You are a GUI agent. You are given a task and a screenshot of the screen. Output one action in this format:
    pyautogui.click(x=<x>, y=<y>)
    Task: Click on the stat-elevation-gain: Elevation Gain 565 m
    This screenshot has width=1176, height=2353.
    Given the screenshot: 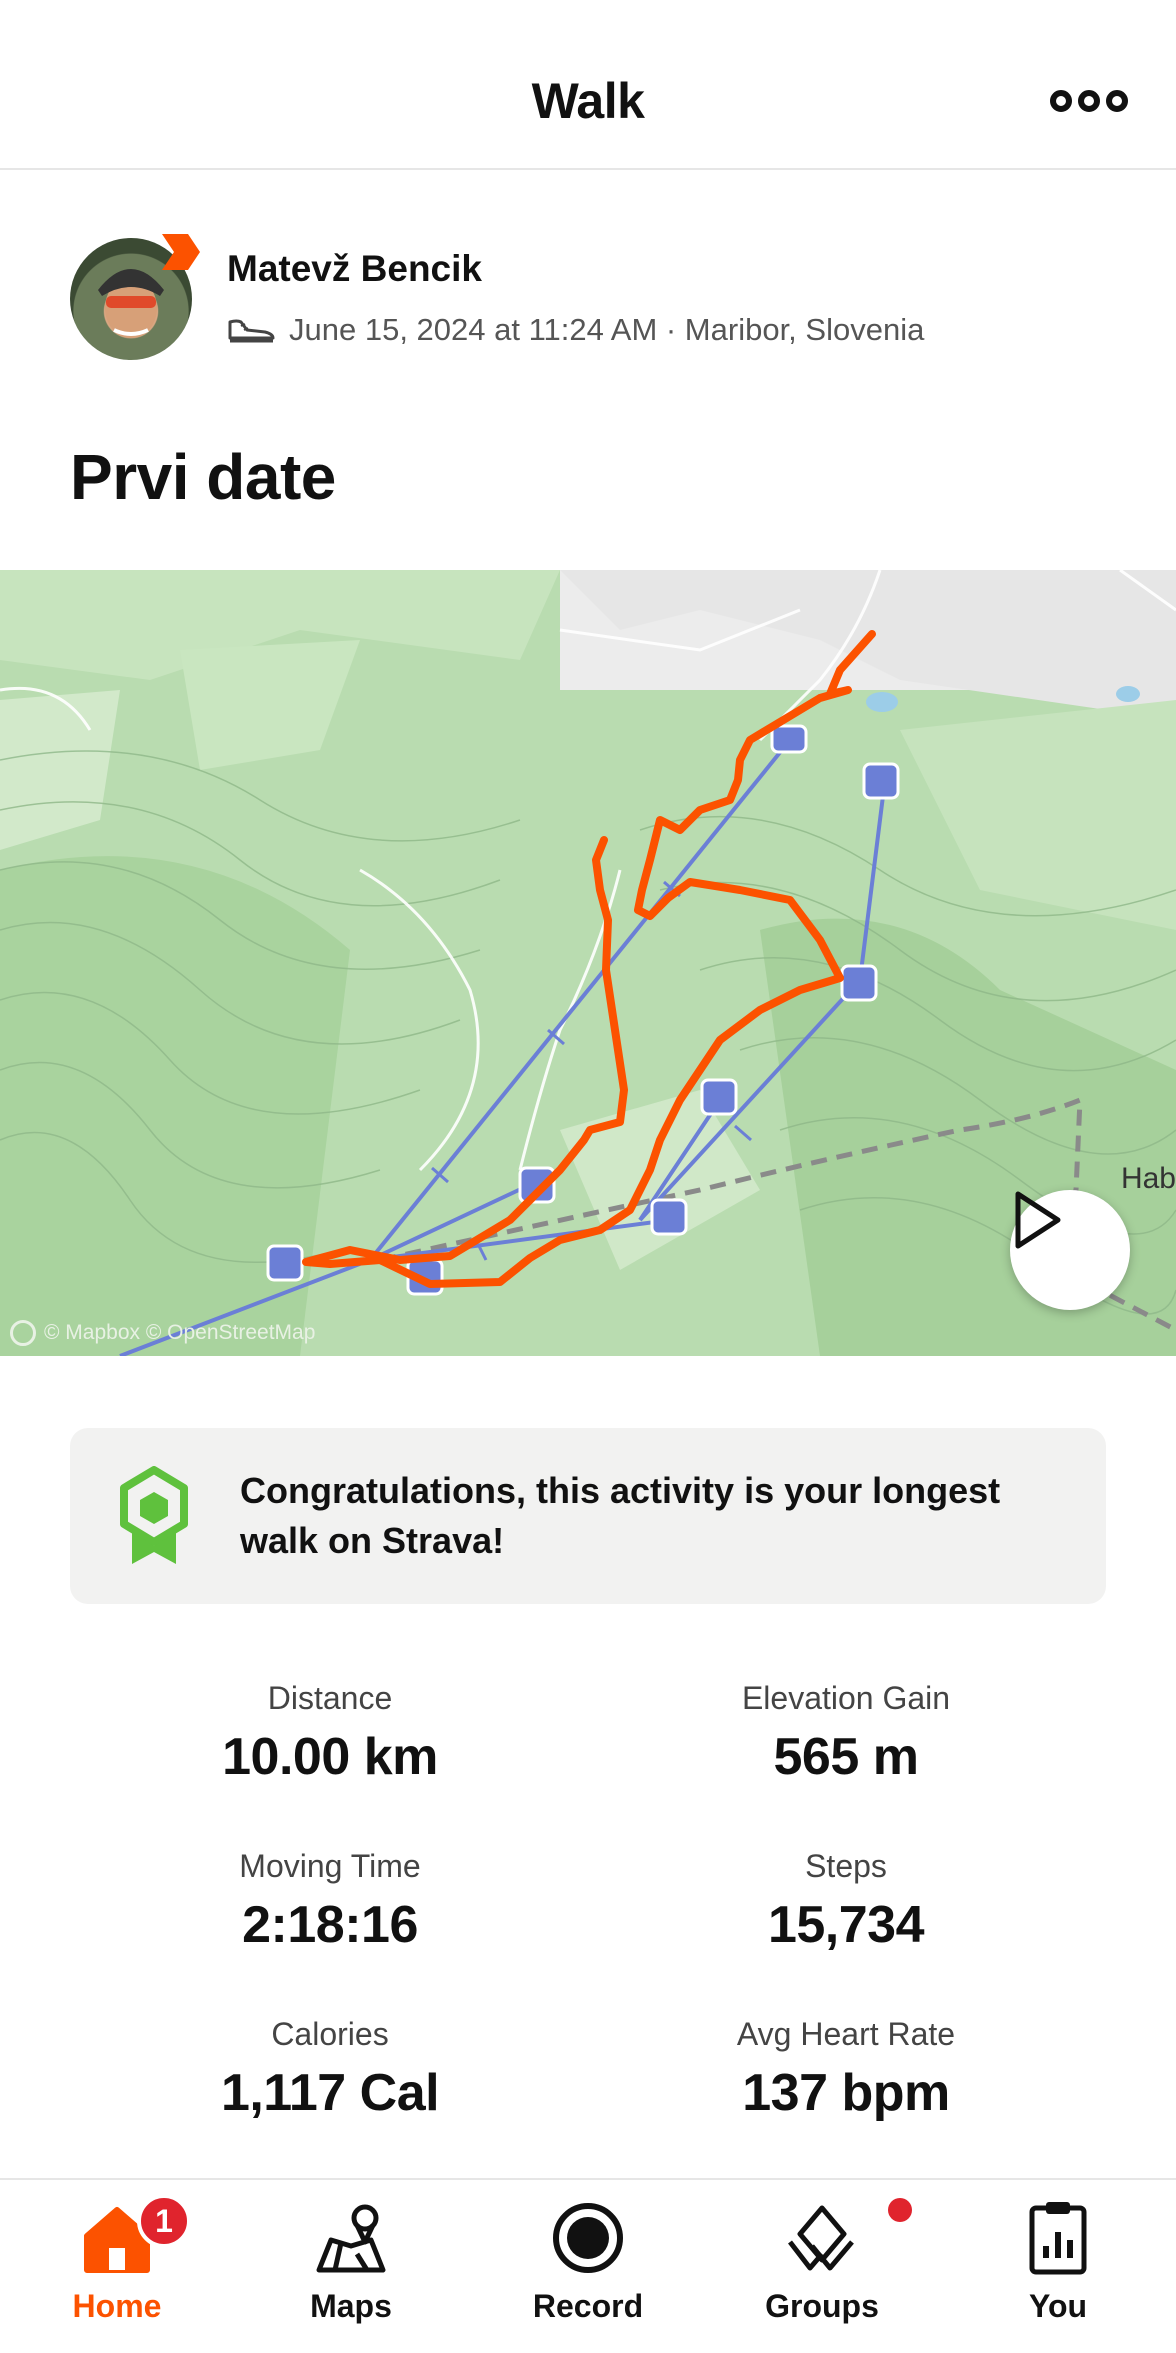 What is the action you would take?
    pyautogui.click(x=846, y=1733)
    